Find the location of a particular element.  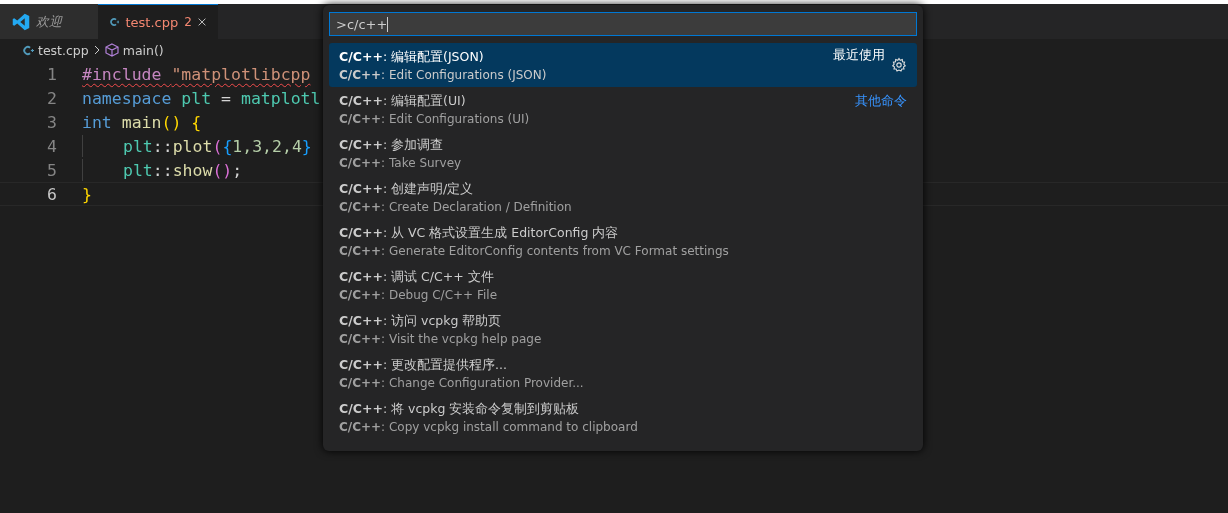

code-line: plt::show(); is located at coordinates (183, 170).